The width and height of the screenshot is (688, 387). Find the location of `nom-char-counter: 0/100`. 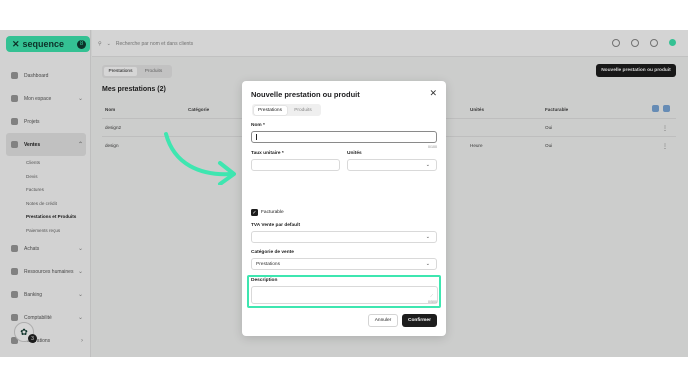

nom-char-counter: 0/100 is located at coordinates (432, 147).